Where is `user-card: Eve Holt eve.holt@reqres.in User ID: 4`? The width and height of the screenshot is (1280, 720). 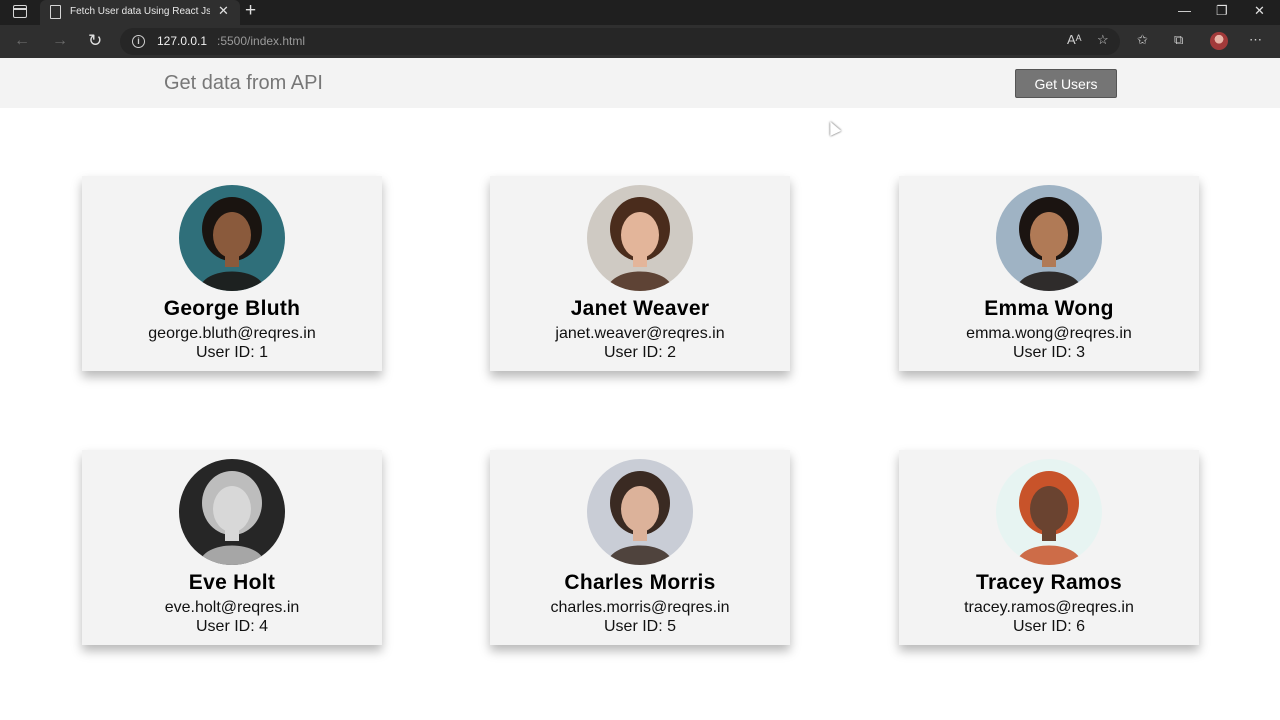 user-card: Eve Holt eve.holt@reqres.in User ID: 4 is located at coordinates (232, 547).